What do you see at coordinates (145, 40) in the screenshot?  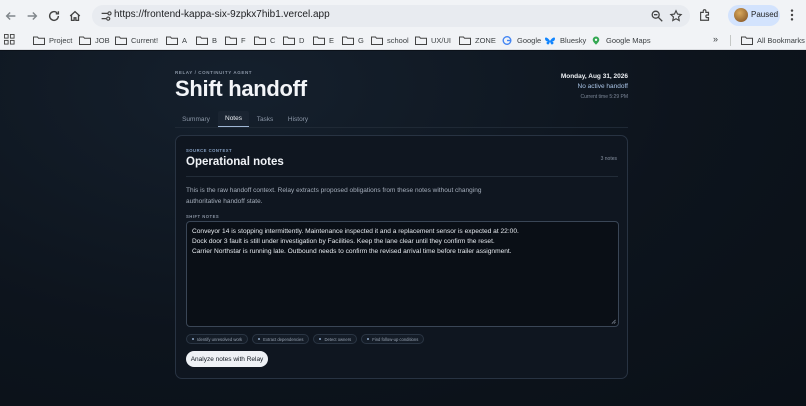 I see `bookmark-label: Current!` at bounding box center [145, 40].